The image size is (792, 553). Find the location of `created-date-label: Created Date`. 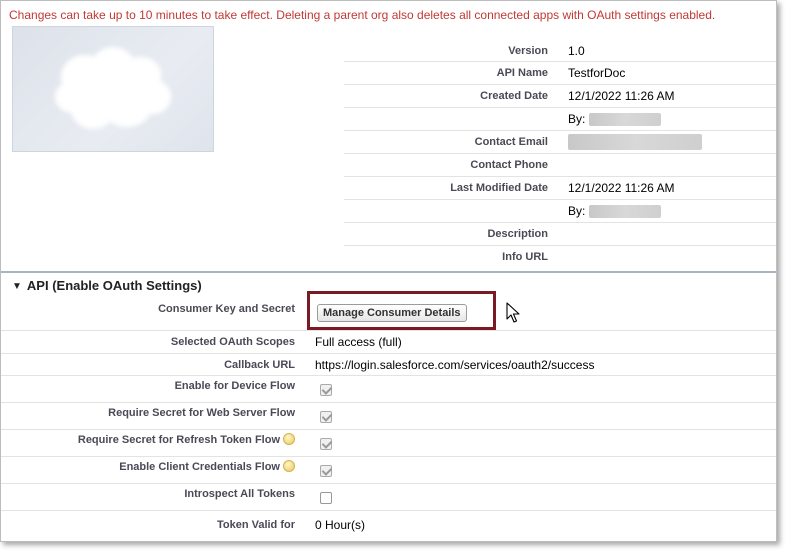

created-date-label: Created Date is located at coordinates (514, 96).